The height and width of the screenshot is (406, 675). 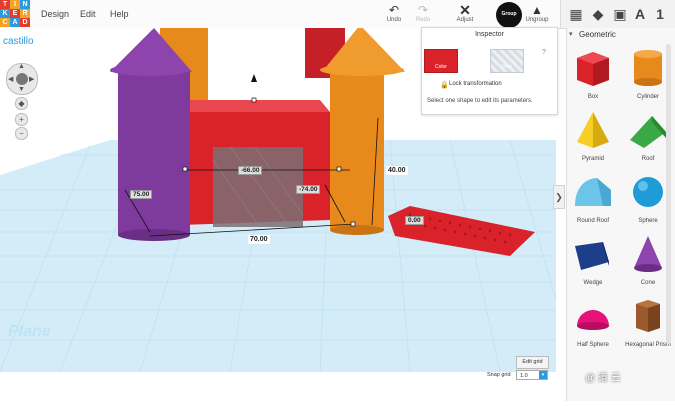 What do you see at coordinates (25, 4) in the screenshot?
I see `logo-letter: N` at bounding box center [25, 4].